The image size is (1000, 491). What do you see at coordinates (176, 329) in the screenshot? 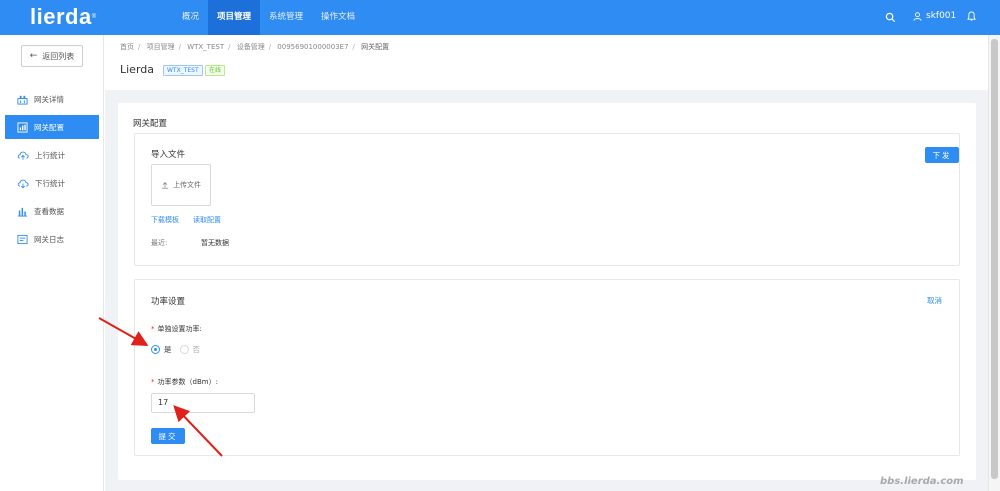
I see `single-power-label: * 单独设置功率:` at bounding box center [176, 329].